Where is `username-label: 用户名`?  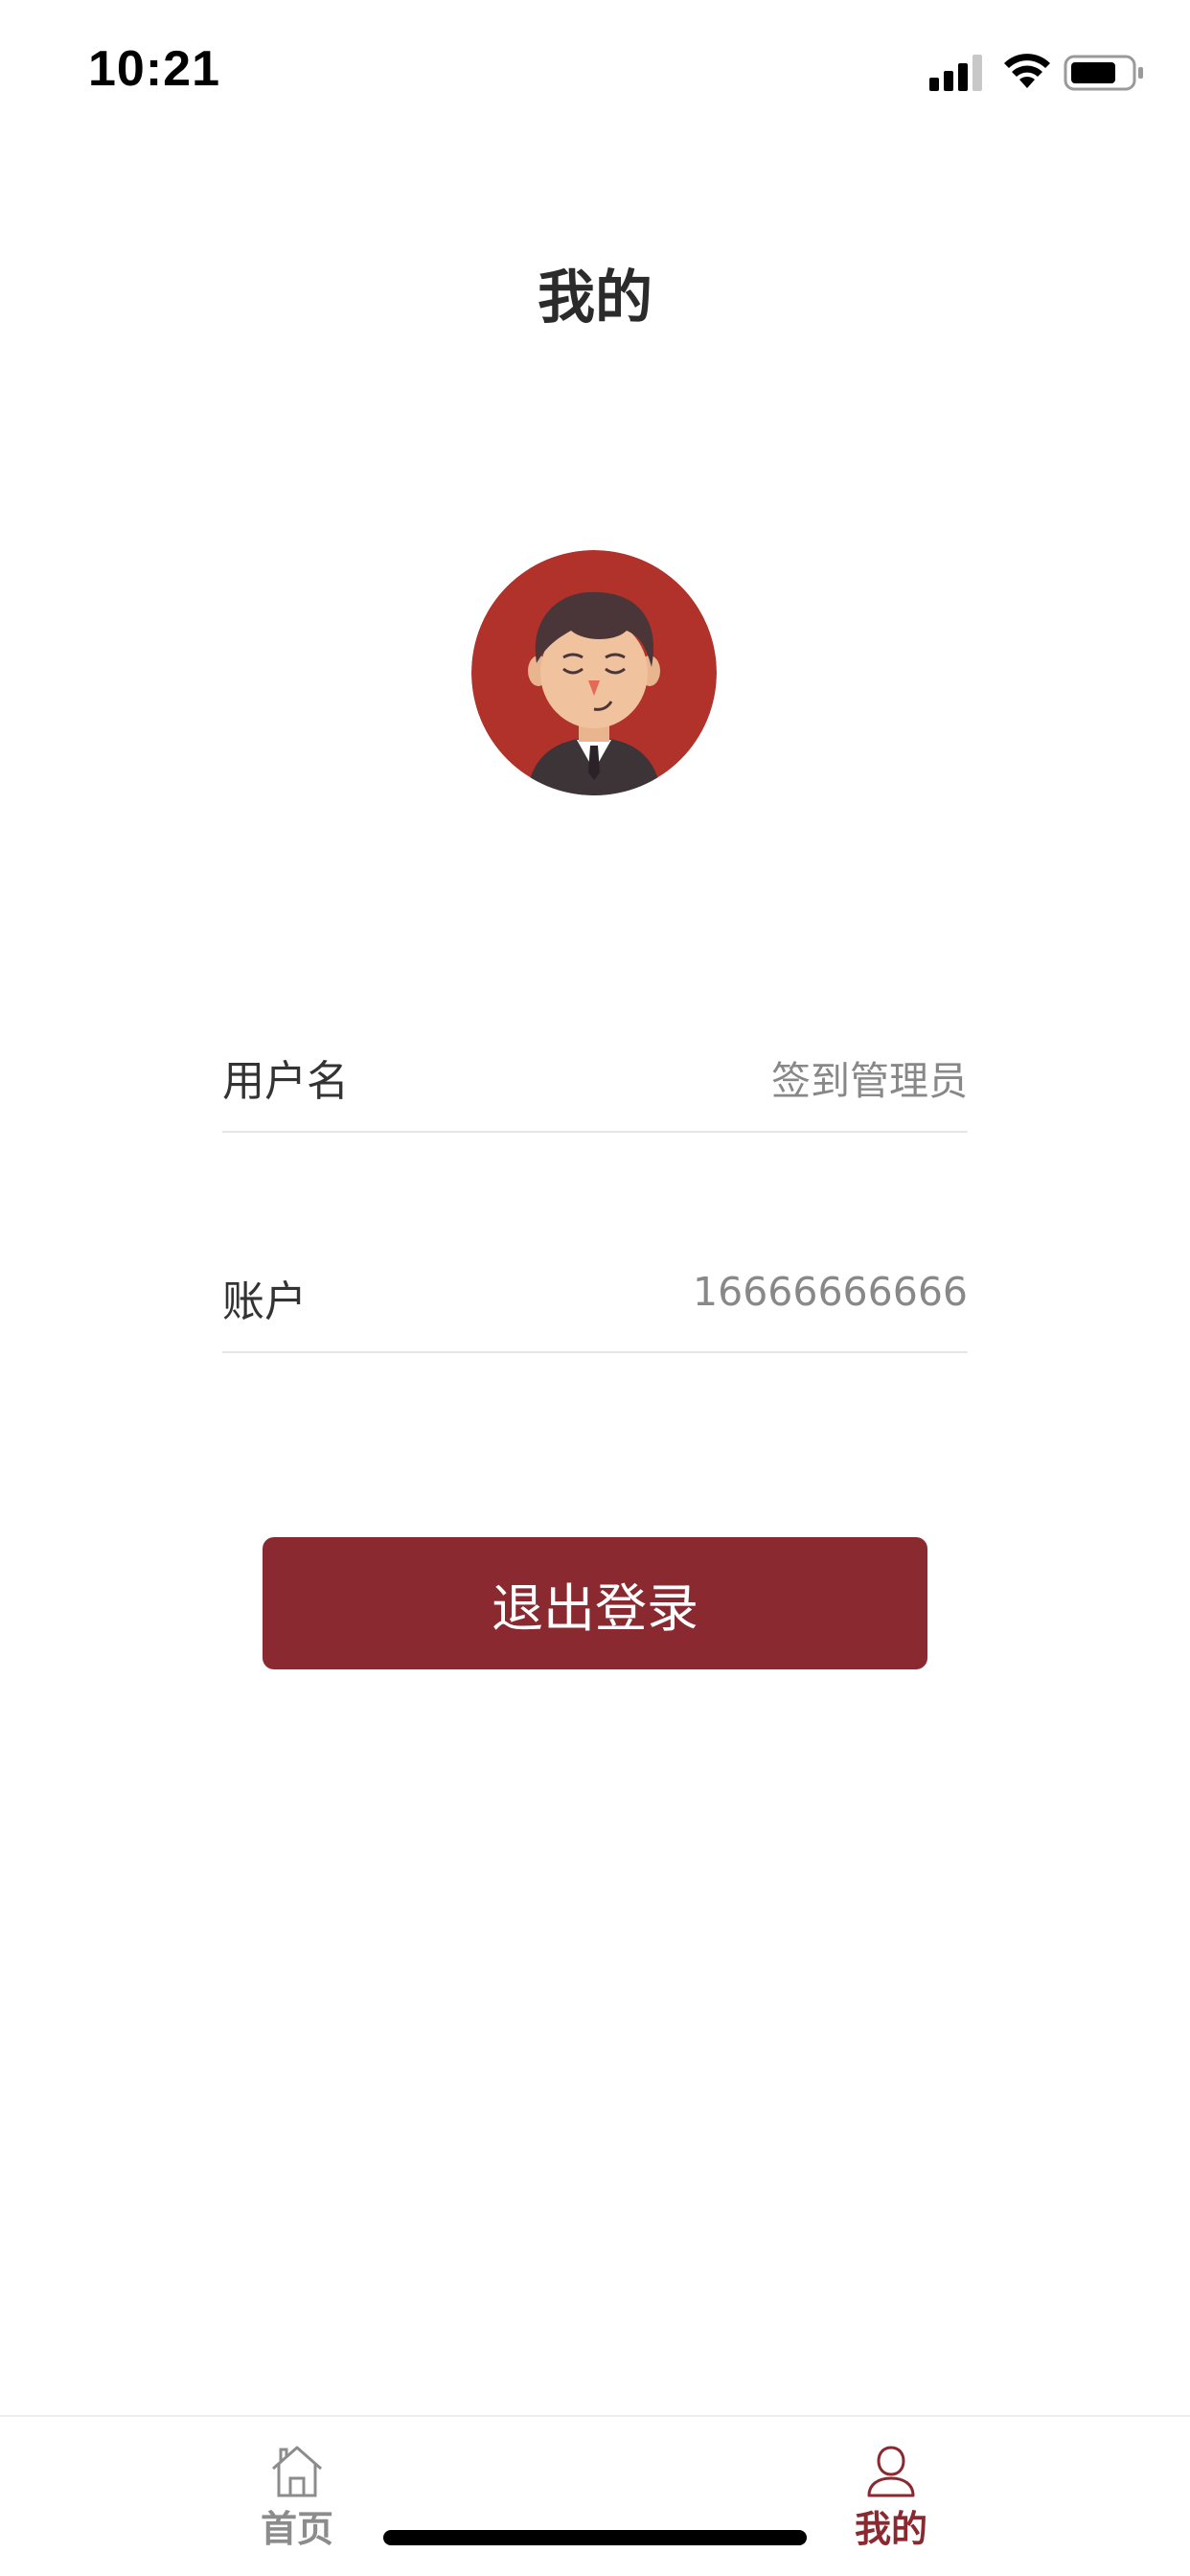 username-label: 用户名 is located at coordinates (286, 1081).